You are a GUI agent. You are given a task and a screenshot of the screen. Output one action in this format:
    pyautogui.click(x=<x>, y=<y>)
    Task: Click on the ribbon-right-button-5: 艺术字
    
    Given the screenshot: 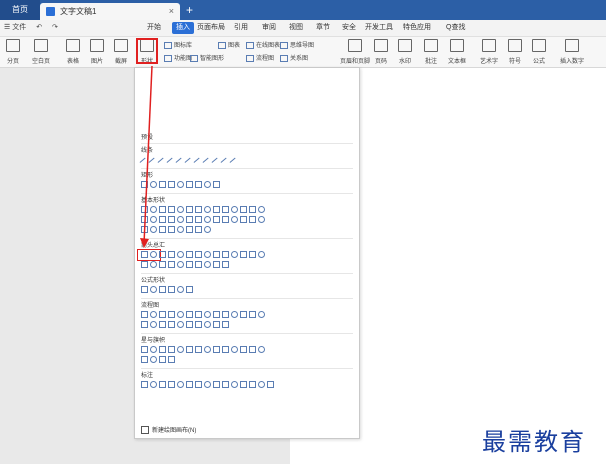 What is the action you would take?
    pyautogui.click(x=489, y=52)
    